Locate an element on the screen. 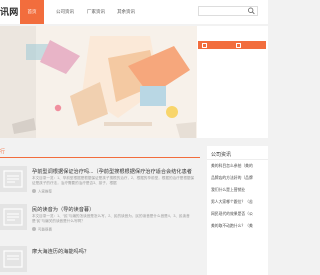 This screenshot has height=275, width=320. ad-strip is located at coordinates (232, 45).